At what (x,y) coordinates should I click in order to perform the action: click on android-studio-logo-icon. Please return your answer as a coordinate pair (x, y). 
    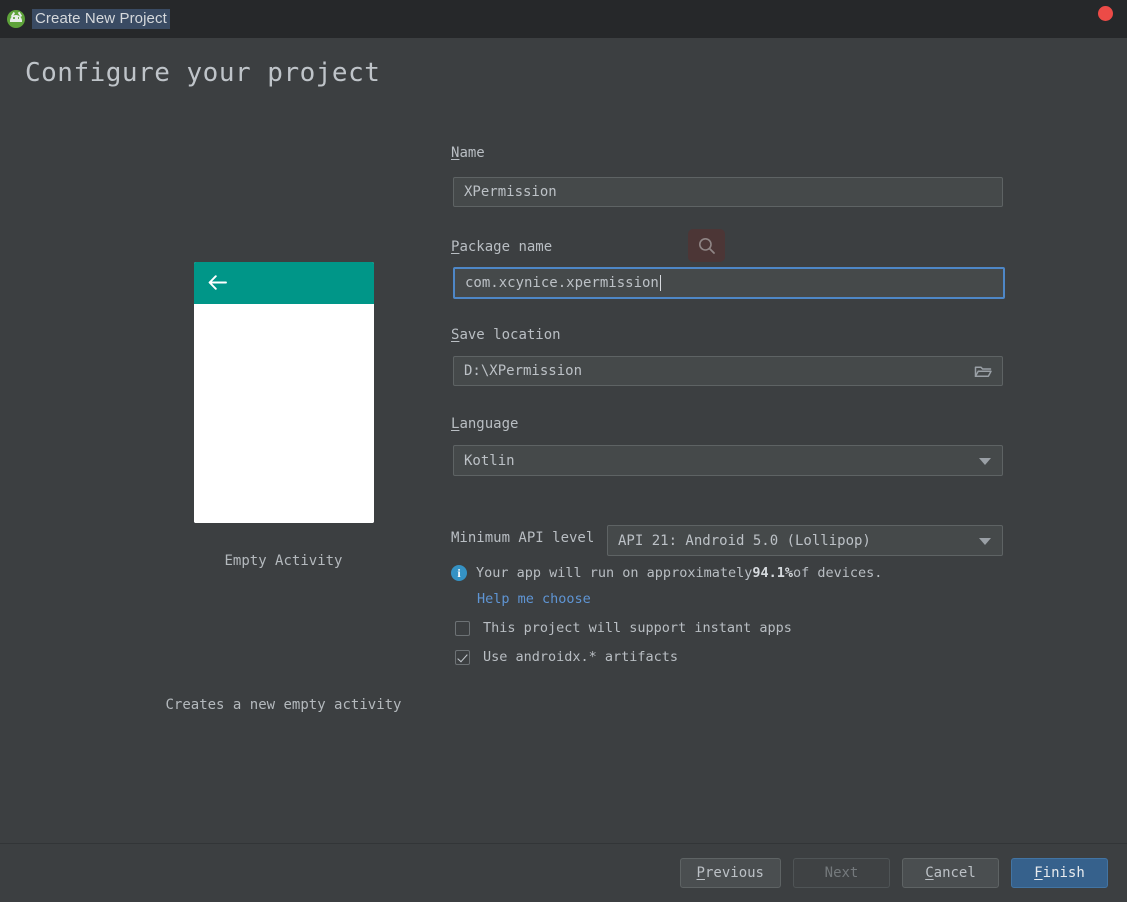
    Looking at the image, I should click on (16, 19).